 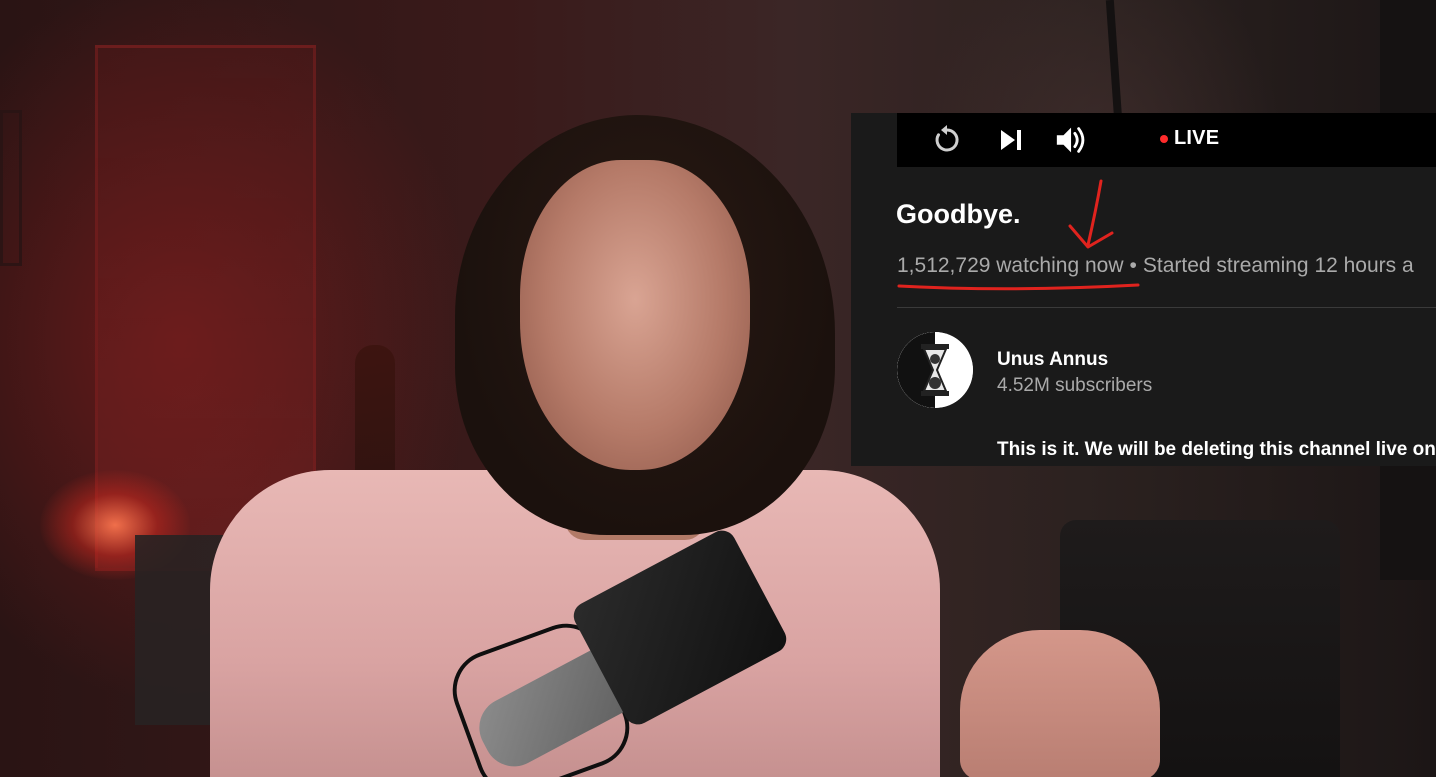 I want to click on stream-start-time: Started streaming 12 hours a, so click(x=1278, y=265).